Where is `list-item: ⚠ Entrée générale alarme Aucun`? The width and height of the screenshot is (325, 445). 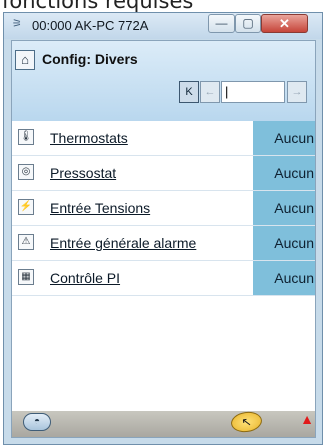
list-item: ⚠ Entrée générale alarme Aucun is located at coordinates (163, 243).